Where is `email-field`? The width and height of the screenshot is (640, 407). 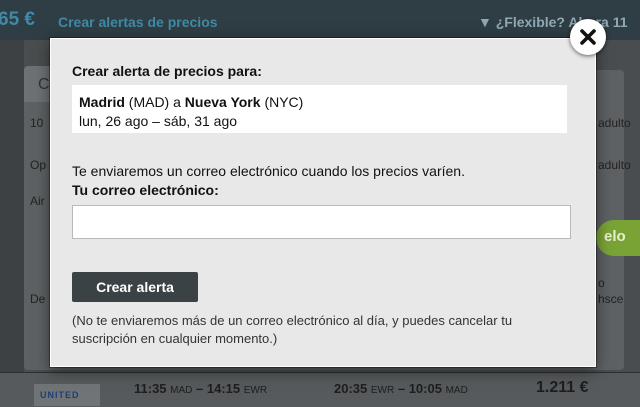 email-field is located at coordinates (321, 222).